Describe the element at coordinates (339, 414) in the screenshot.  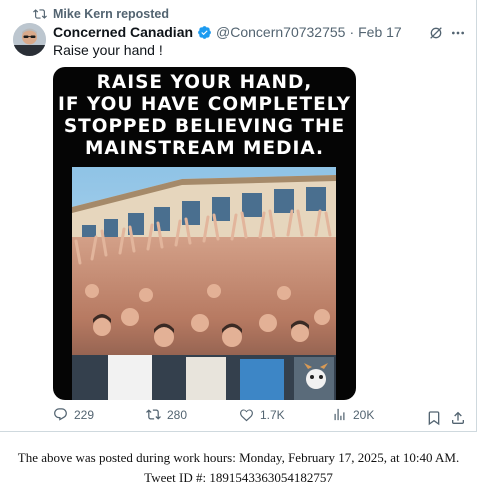
I see `views-bar-chart-icon` at that location.